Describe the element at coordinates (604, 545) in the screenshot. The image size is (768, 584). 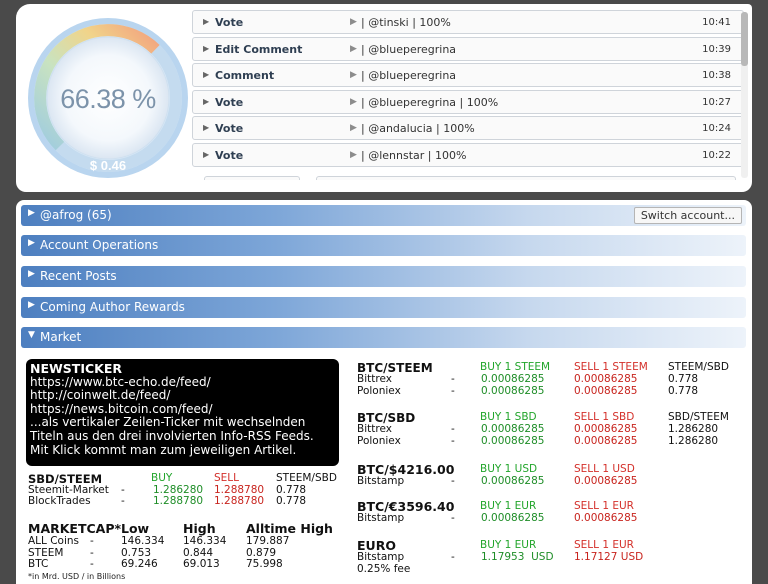
I see `sell-heading: SELL 1 EUR` at that location.